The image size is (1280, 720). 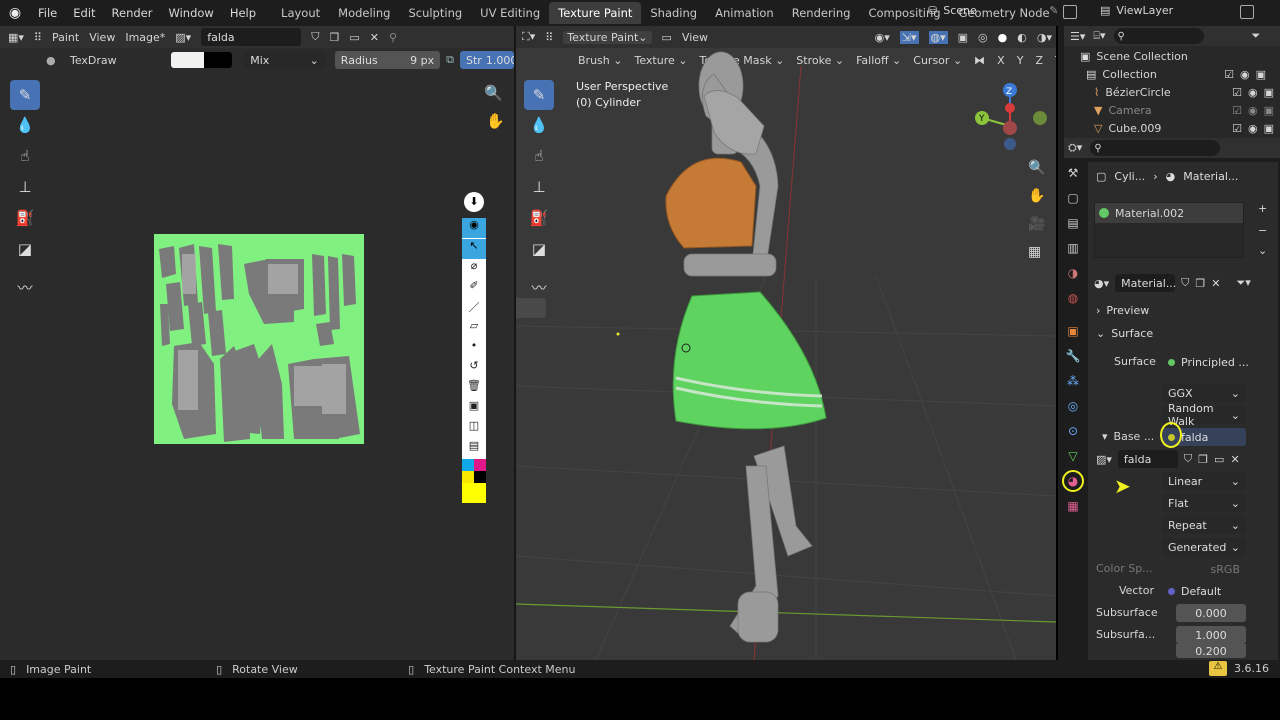 What do you see at coordinates (1073, 456) in the screenshot?
I see `data-tab-icon: ▽` at bounding box center [1073, 456].